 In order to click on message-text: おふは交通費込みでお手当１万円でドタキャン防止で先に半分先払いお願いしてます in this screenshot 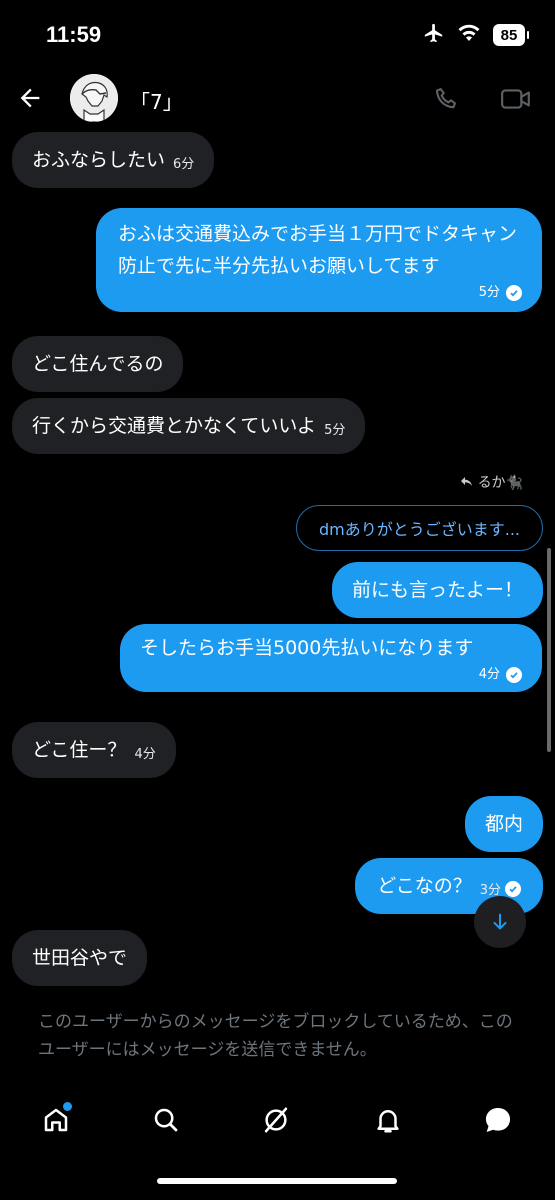, I will do `click(318, 250)`.